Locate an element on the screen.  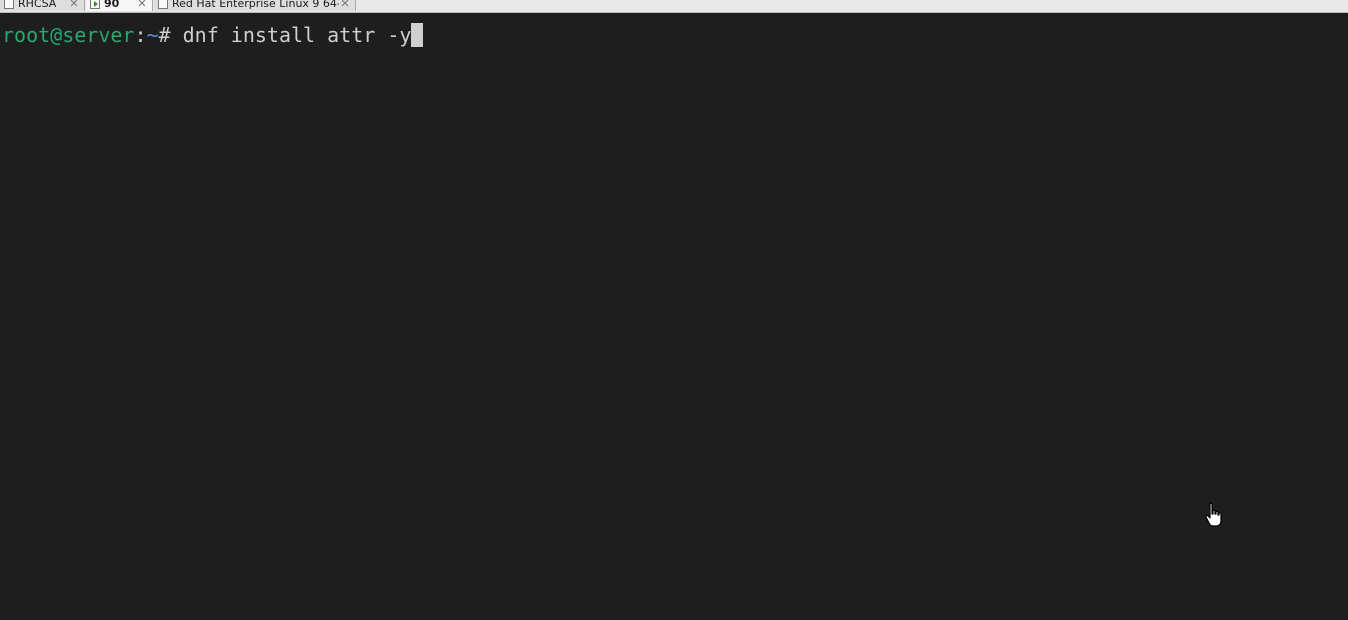
text-cursor is located at coordinates (417, 35).